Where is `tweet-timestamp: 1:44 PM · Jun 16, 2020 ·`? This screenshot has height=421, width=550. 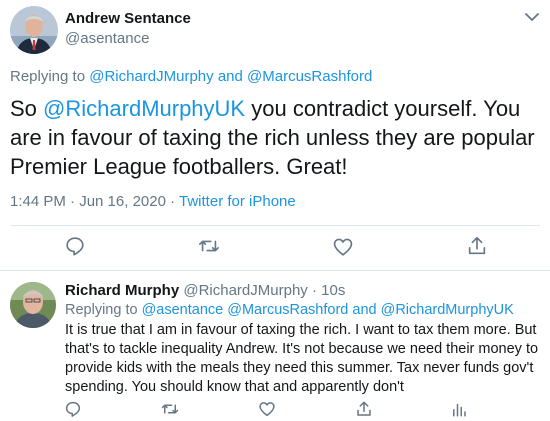 tweet-timestamp: 1:44 PM · Jun 16, 2020 · is located at coordinates (92, 201).